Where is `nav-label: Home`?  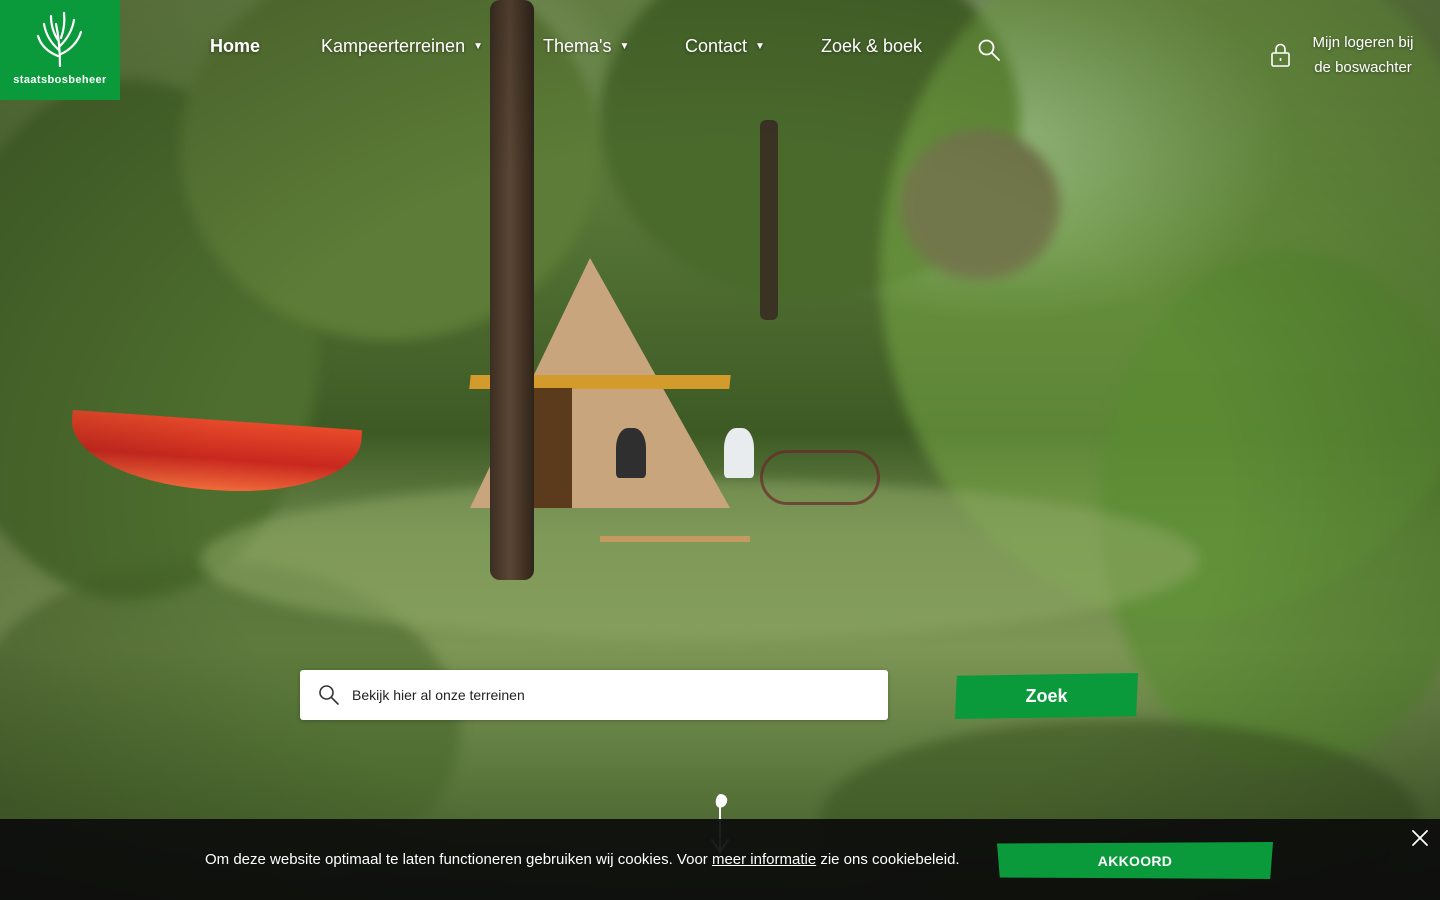
nav-label: Home is located at coordinates (235, 46).